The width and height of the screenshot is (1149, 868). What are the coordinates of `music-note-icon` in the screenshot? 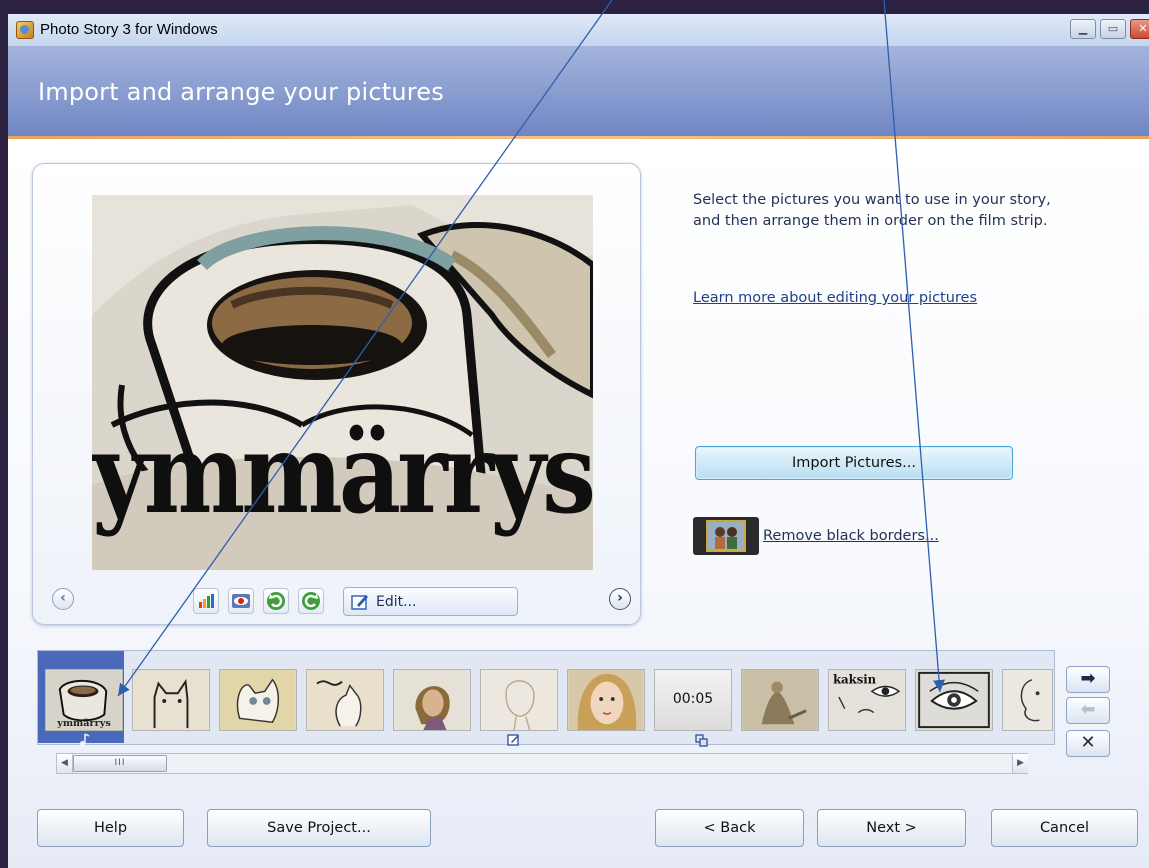 It's located at (85, 739).